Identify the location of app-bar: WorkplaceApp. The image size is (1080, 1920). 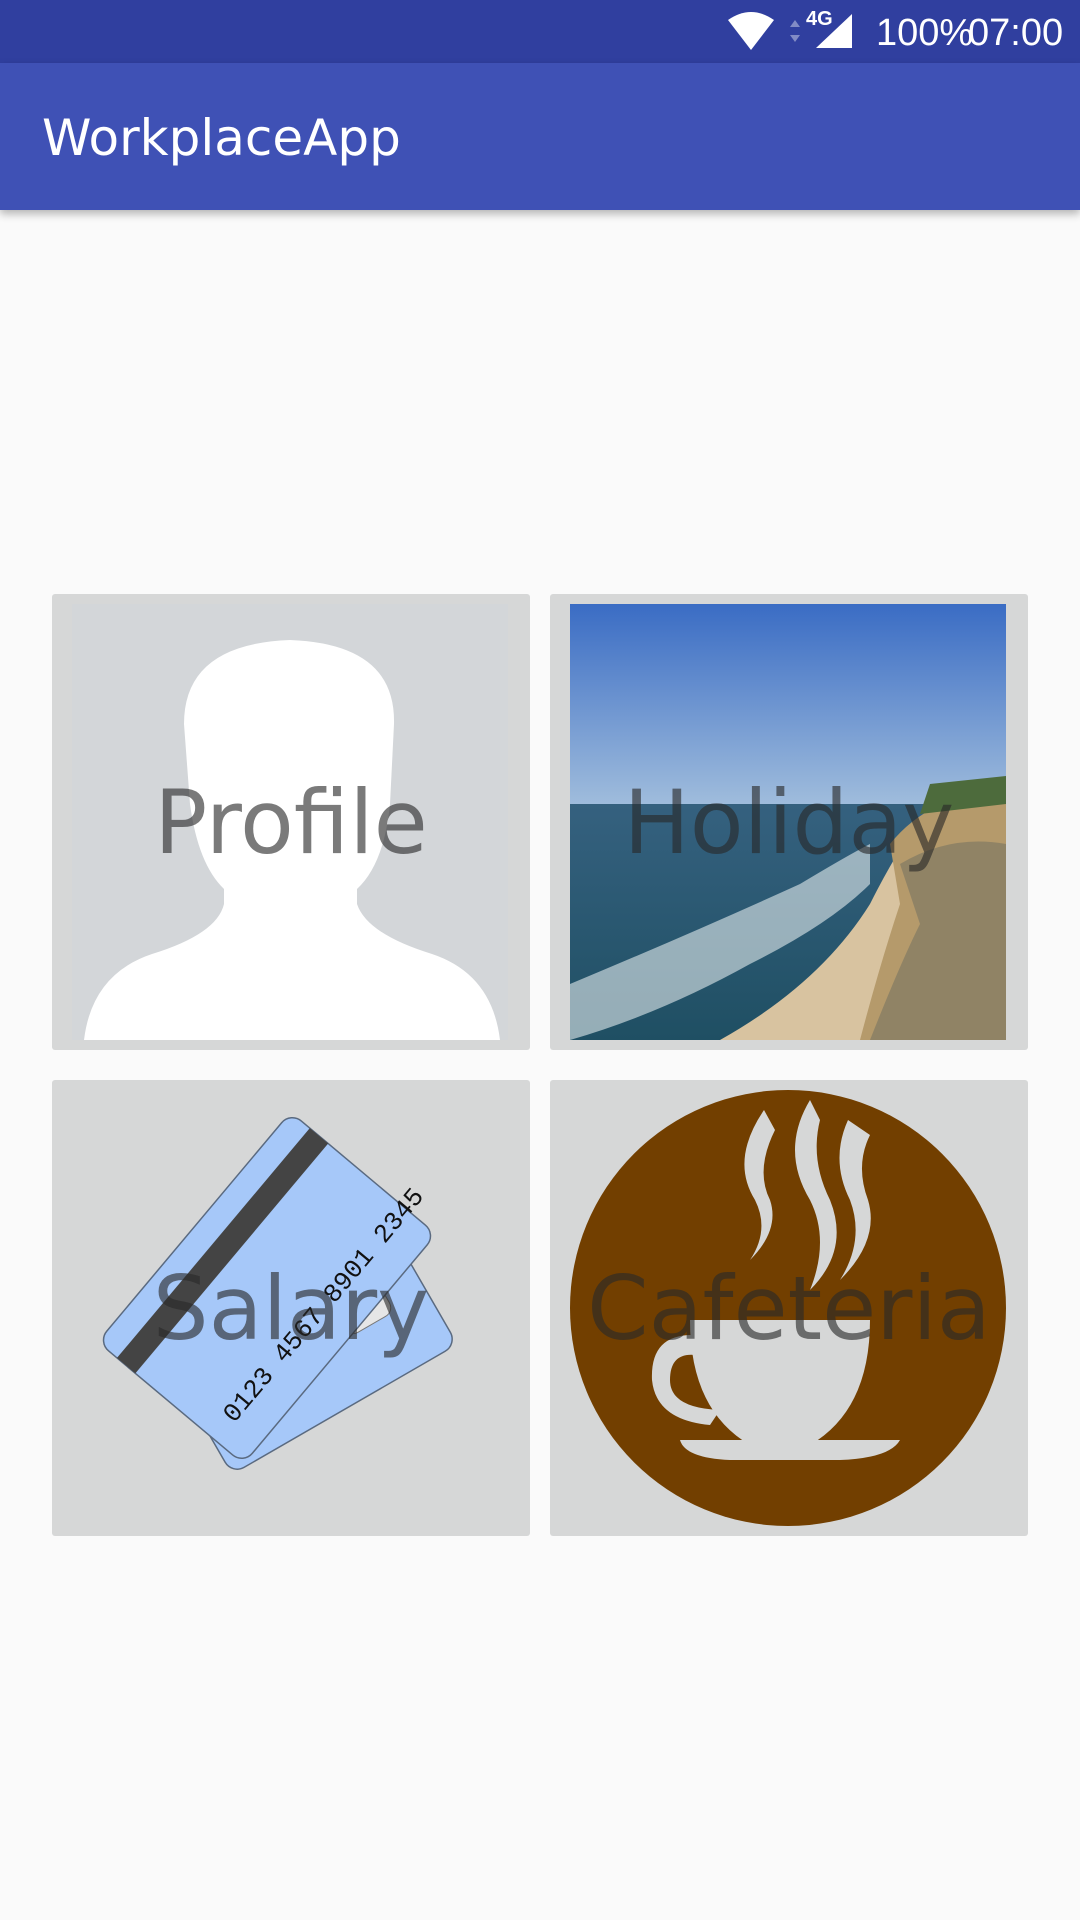
(540, 136).